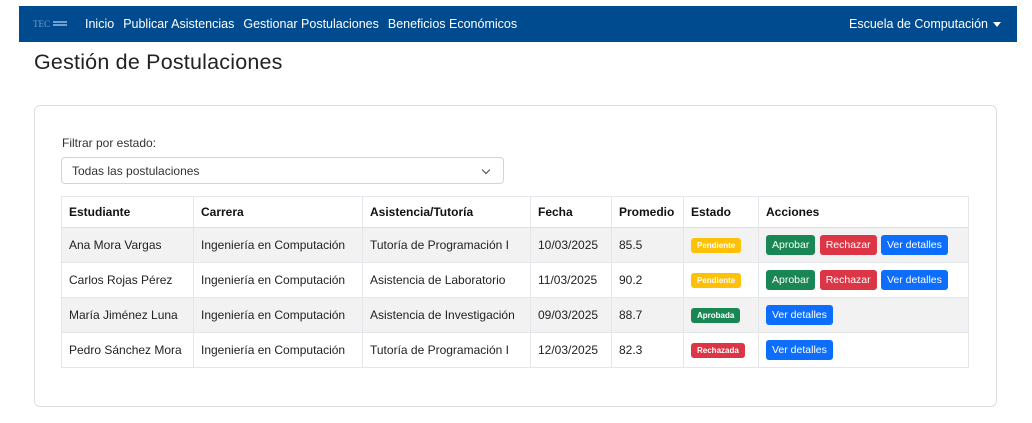 The height and width of the screenshot is (423, 1032). What do you see at coordinates (446, 315) in the screenshot?
I see `cell-assistance: Asistencia de Investigación` at bounding box center [446, 315].